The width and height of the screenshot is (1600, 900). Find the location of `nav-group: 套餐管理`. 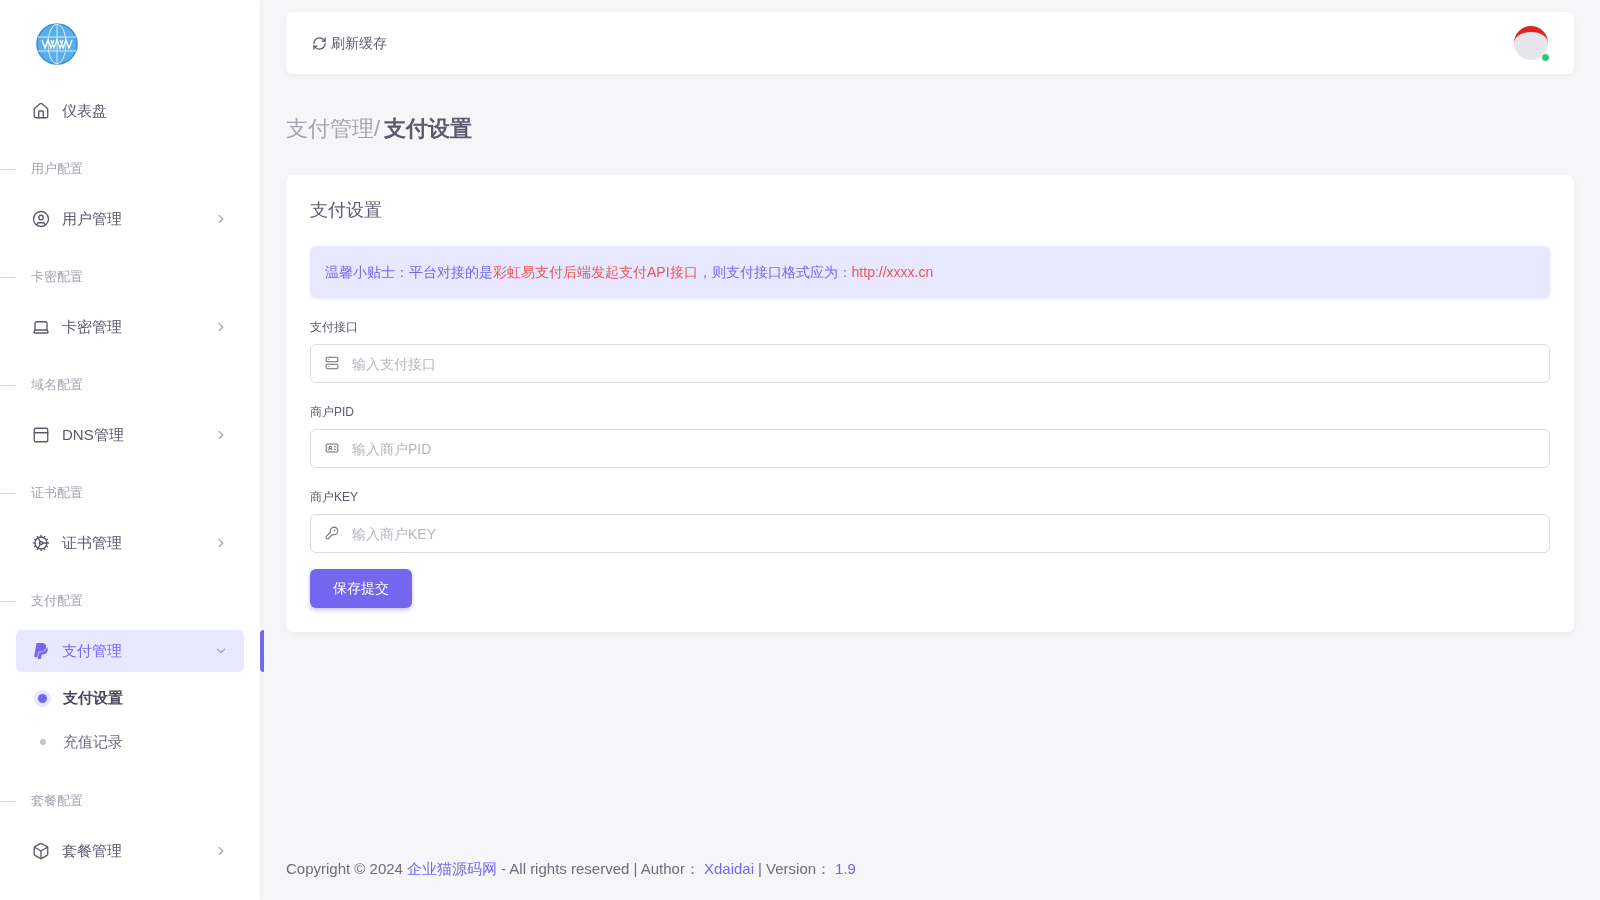

nav-group: 套餐管理 is located at coordinates (130, 851).